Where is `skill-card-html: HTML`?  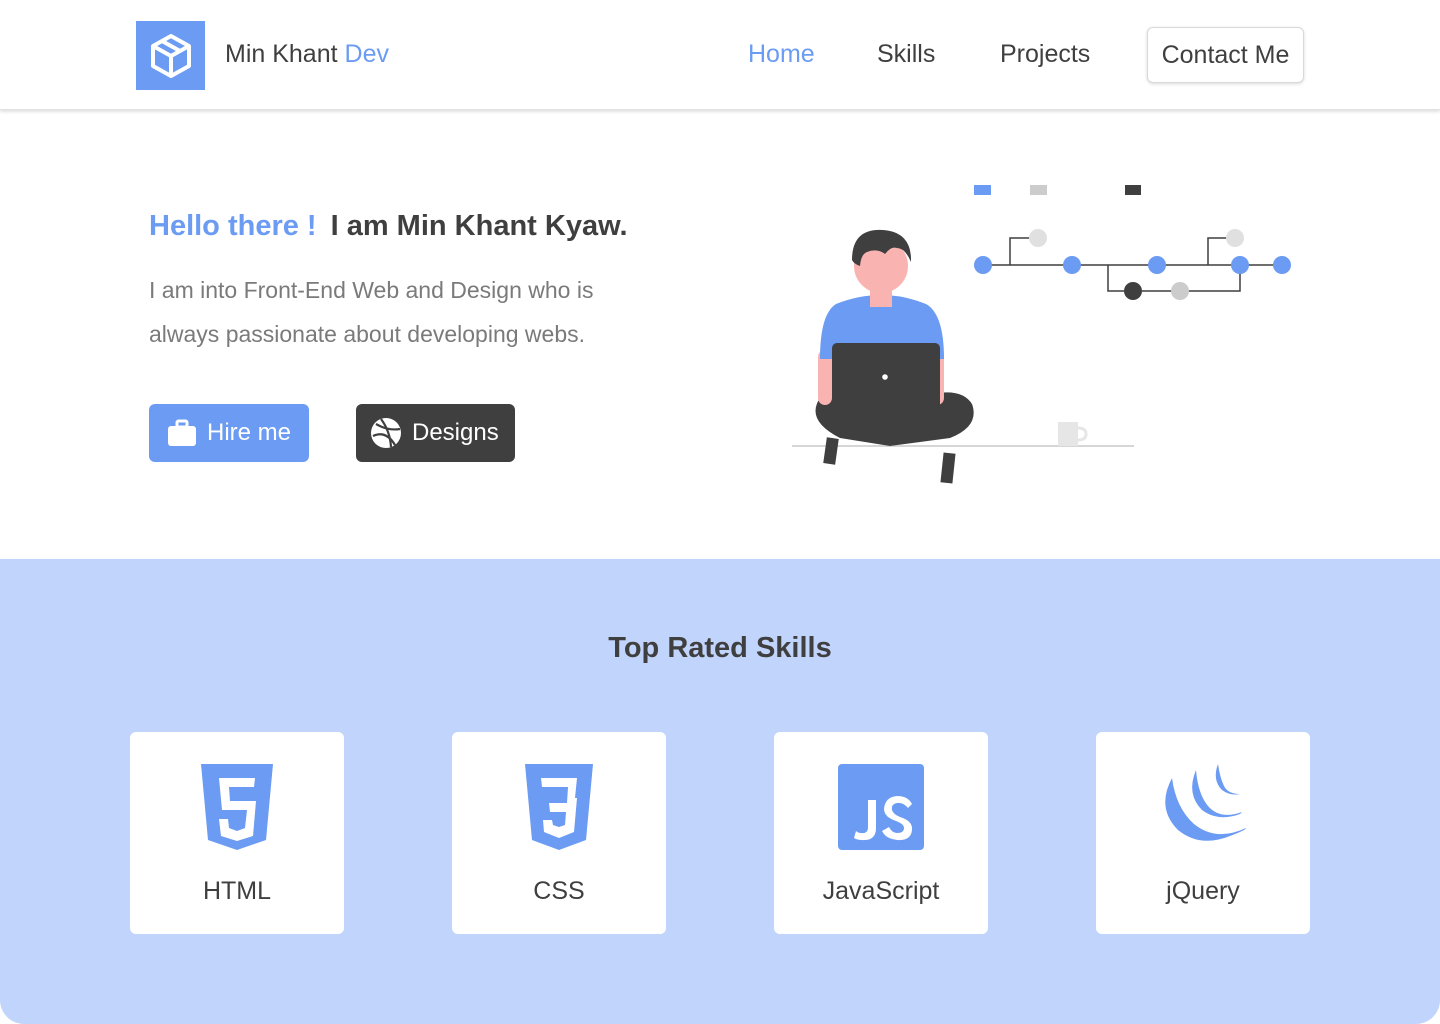 skill-card-html: HTML is located at coordinates (237, 833).